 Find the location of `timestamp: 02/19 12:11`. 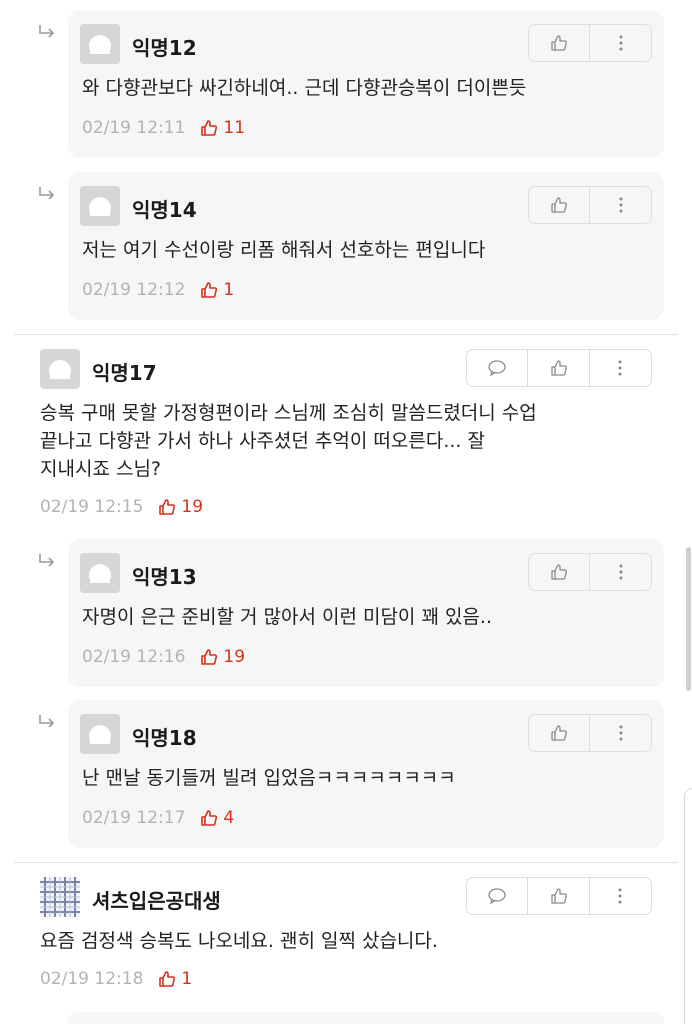

timestamp: 02/19 12:11 is located at coordinates (134, 128).